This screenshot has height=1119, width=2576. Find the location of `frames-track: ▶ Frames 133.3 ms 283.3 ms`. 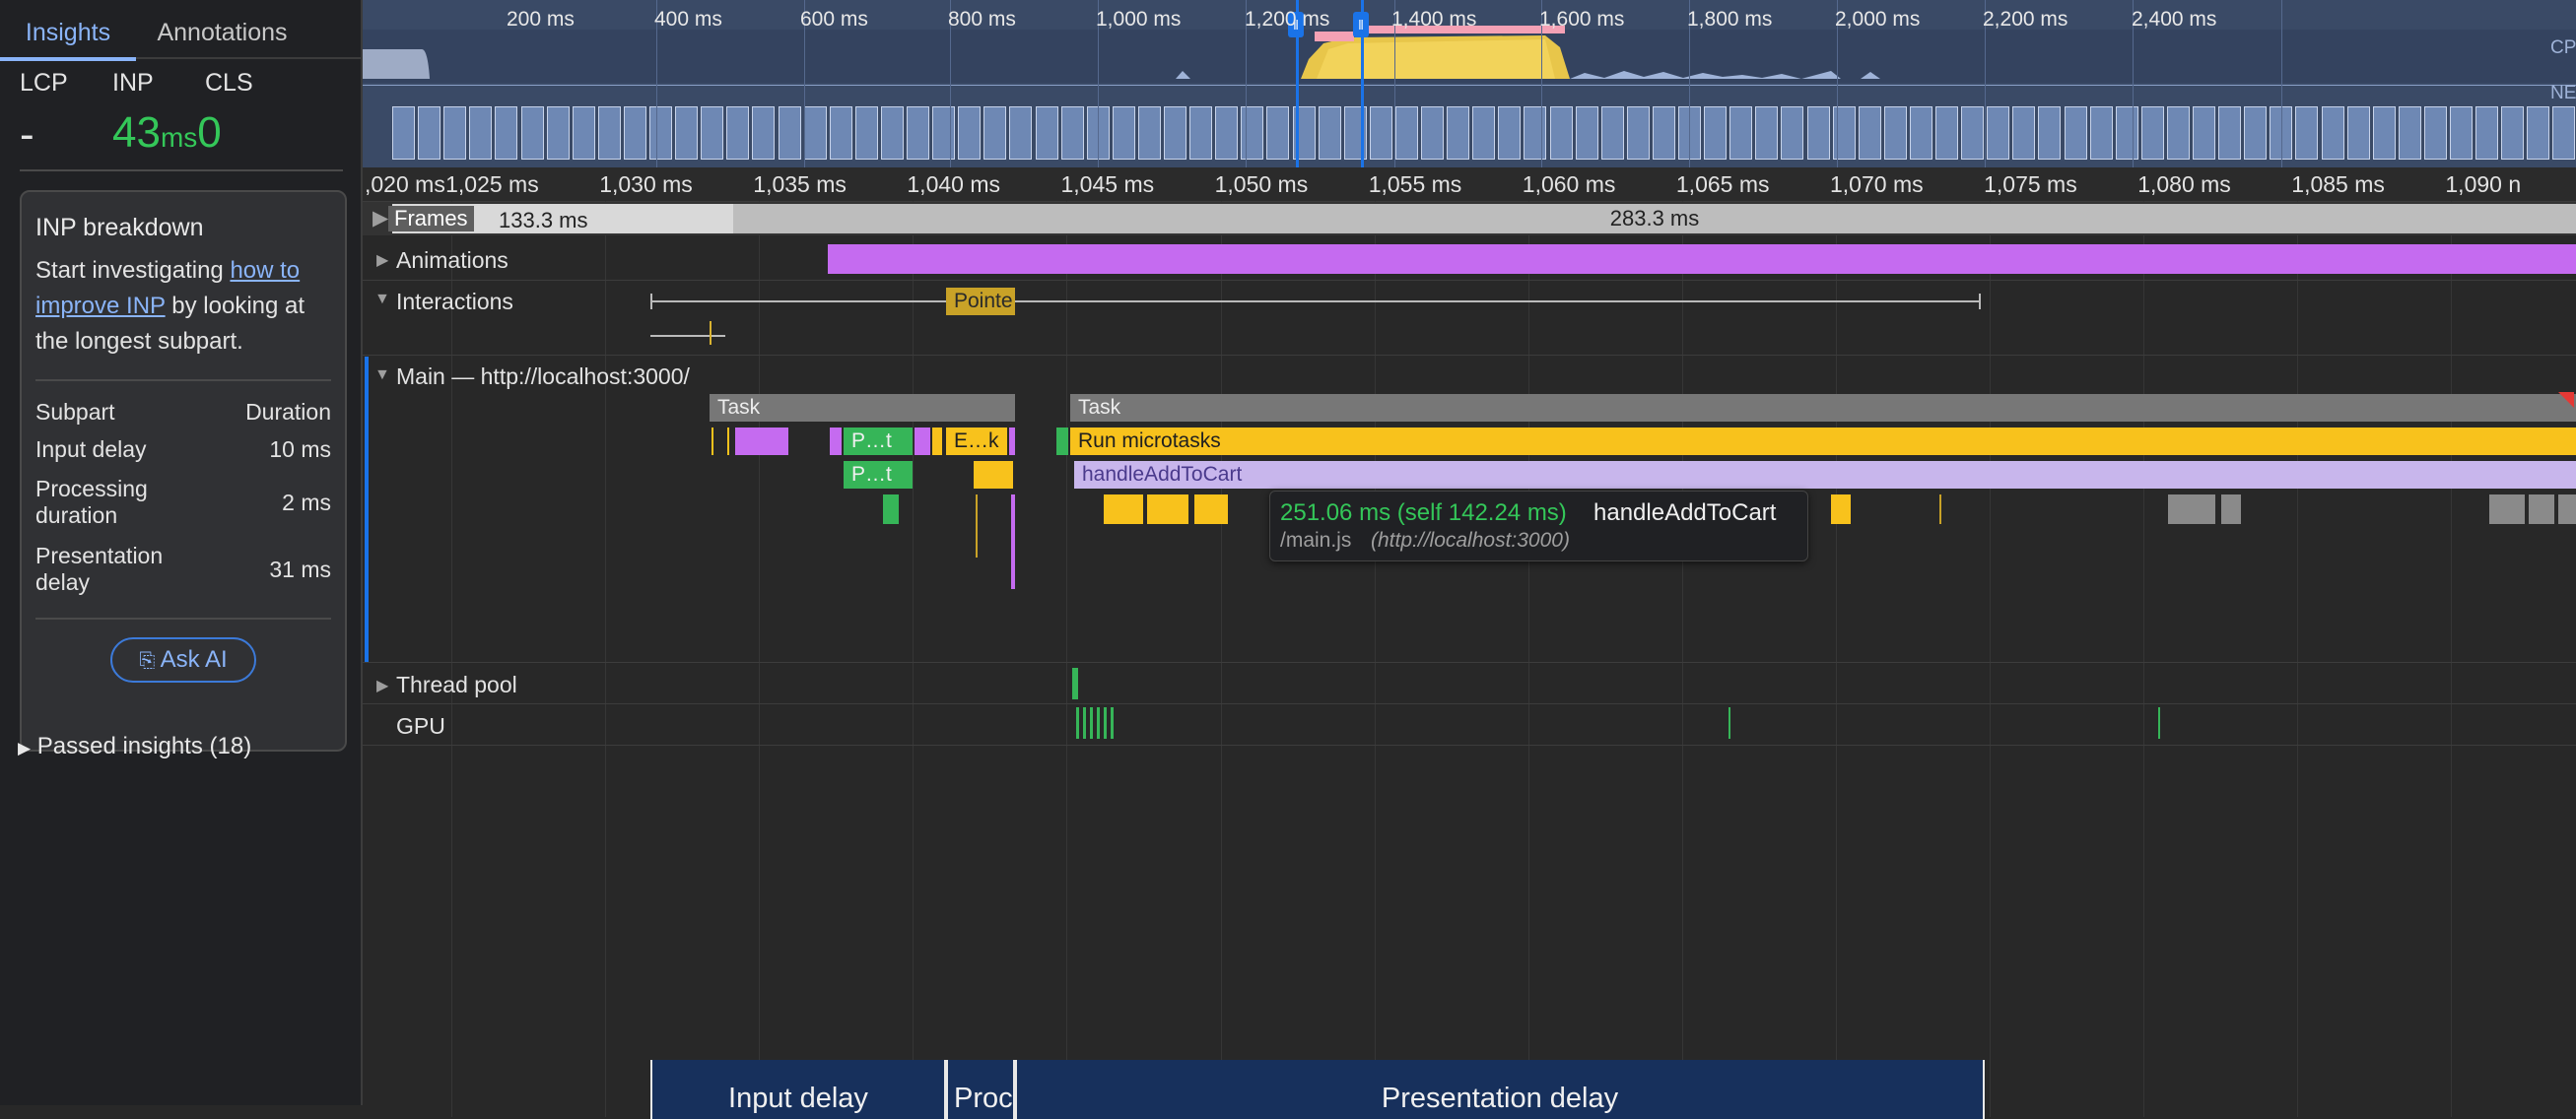

frames-track: ▶ Frames 133.3 ms 283.3 ms is located at coordinates (1469, 218).